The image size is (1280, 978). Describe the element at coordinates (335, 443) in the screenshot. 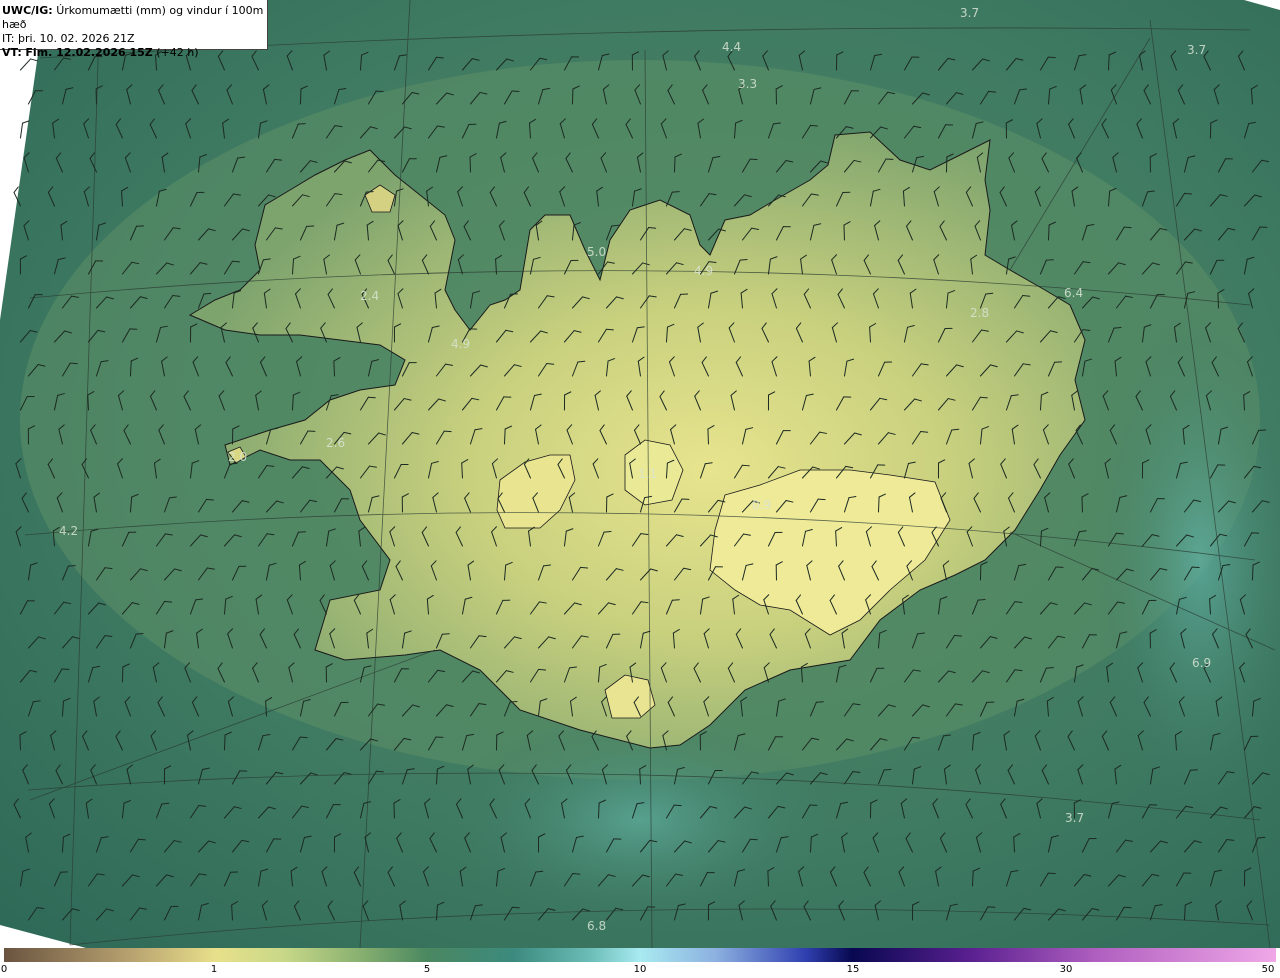

I see `value-label: 2.6` at that location.